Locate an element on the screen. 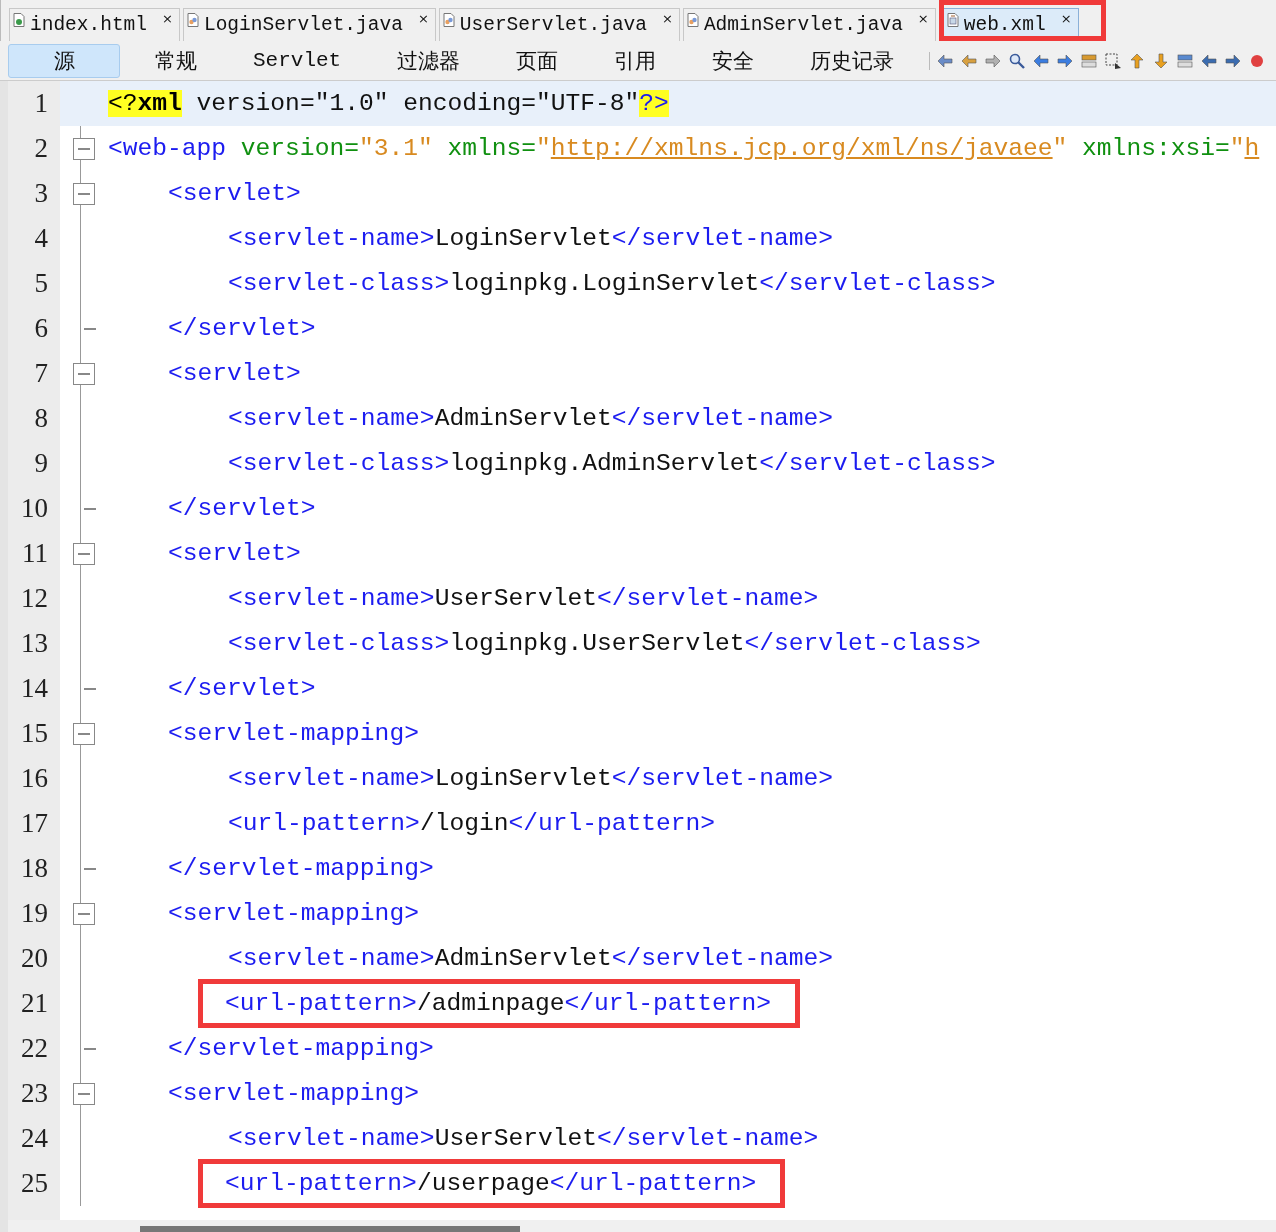 The image size is (1276, 1232). code-line: <?xml version="1.0" encoding="UTF-8"?> is located at coordinates (388, 103).